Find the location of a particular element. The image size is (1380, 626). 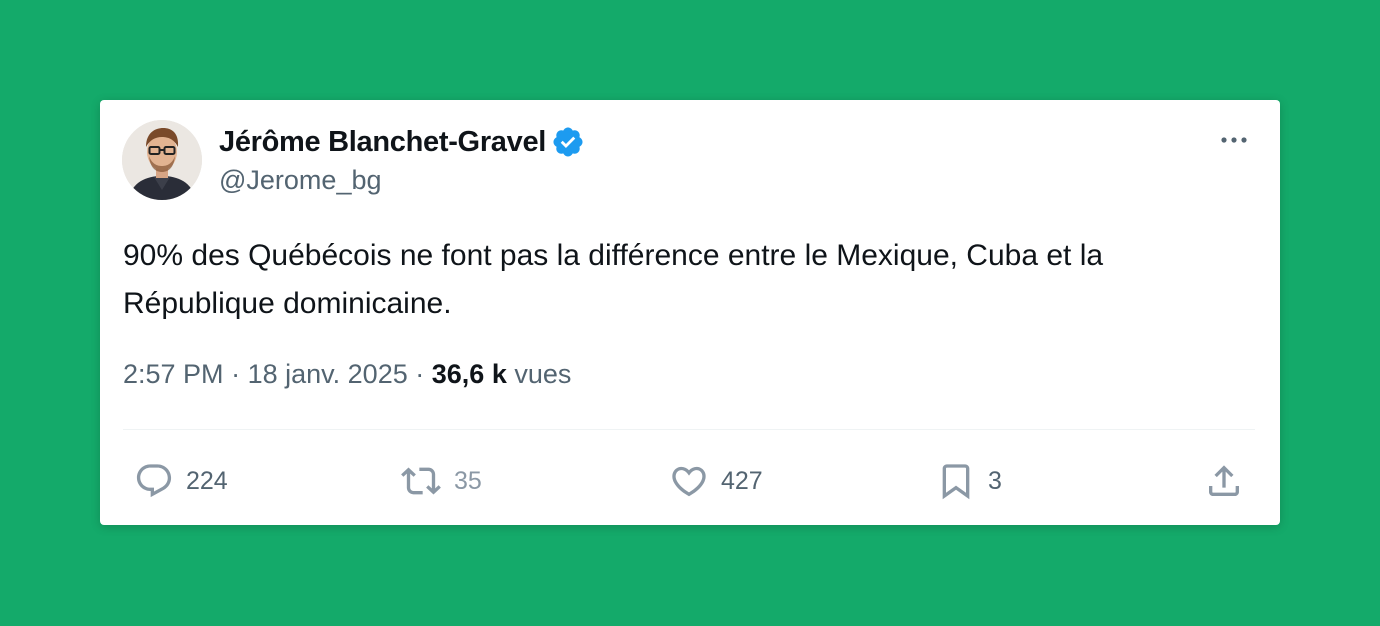

views-label: vues is located at coordinates (543, 374).